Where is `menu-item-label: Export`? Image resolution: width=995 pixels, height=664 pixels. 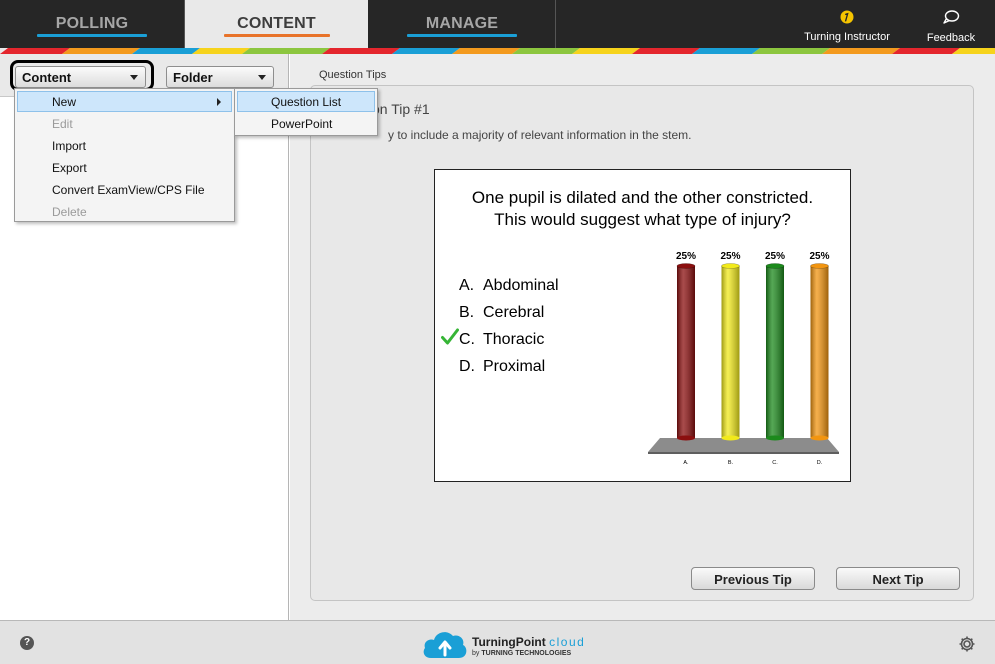 menu-item-label: Export is located at coordinates (69, 168).